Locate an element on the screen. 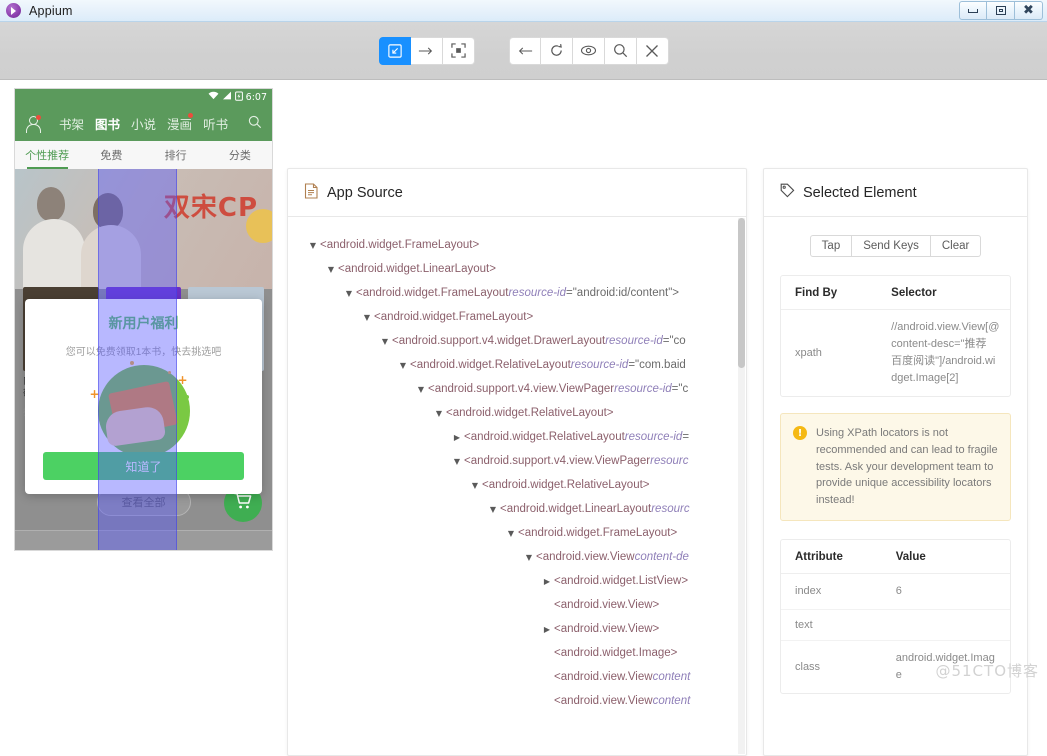  device-clock: 6:07 is located at coordinates (256, 97).